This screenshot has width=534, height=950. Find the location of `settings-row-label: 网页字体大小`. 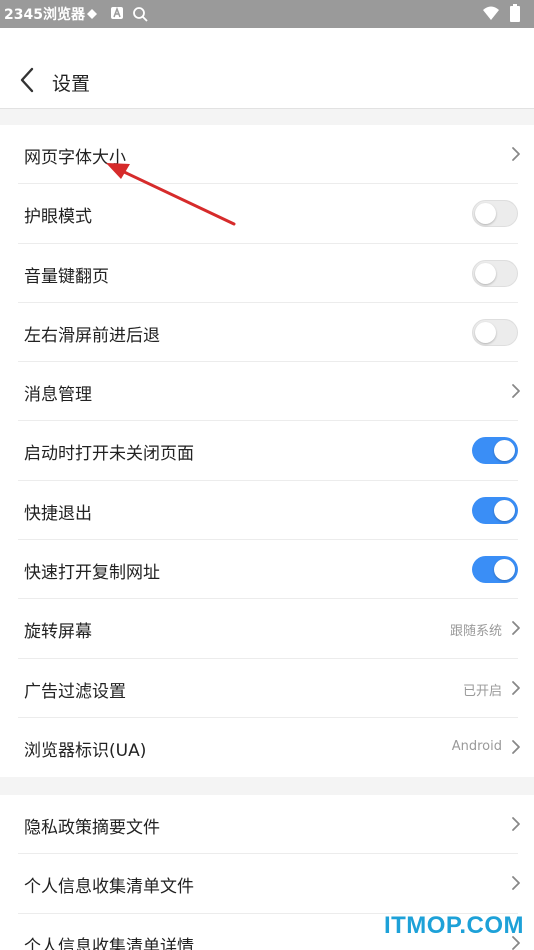

settings-row-label: 网页字体大小 is located at coordinates (75, 158).